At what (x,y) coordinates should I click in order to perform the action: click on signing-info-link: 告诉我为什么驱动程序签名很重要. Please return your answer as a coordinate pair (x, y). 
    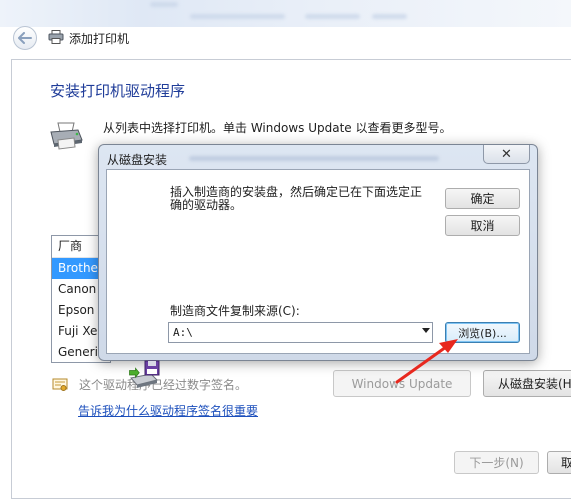
    Looking at the image, I should click on (168, 410).